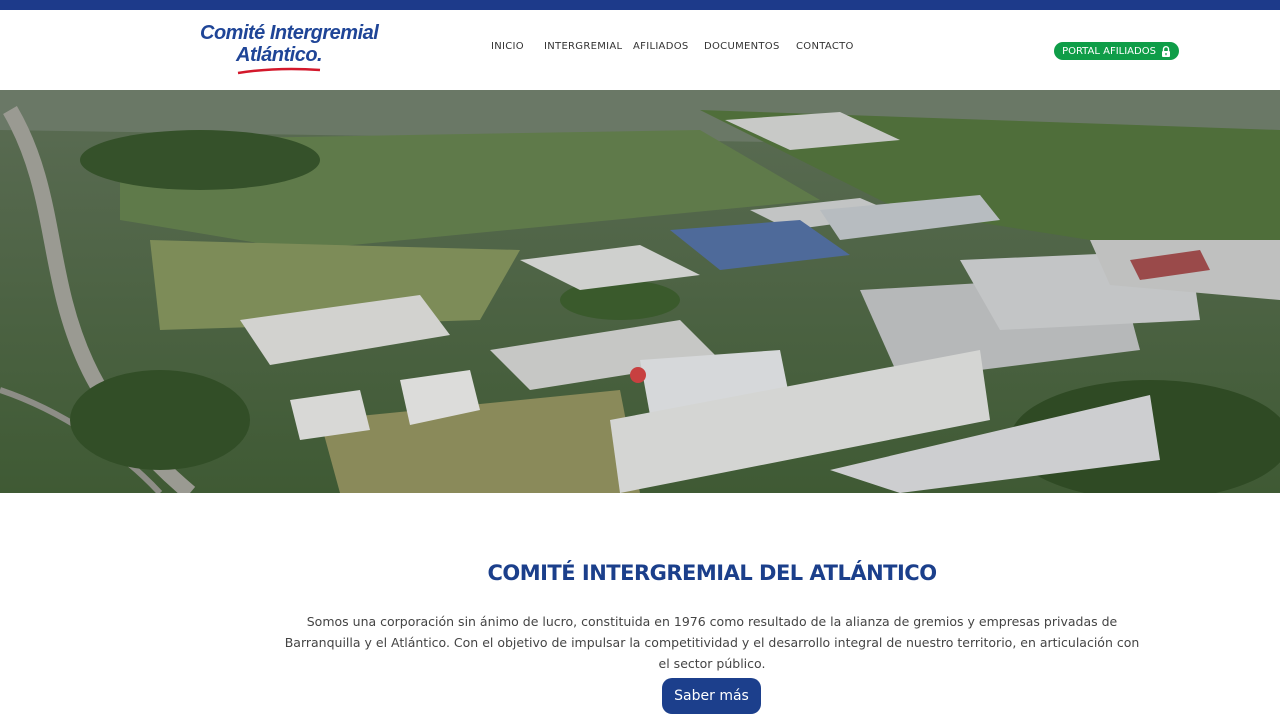 The width and height of the screenshot is (1280, 720). What do you see at coordinates (712, 573) in the screenshot?
I see `page-title: COMITÉ INTERGREMIAL DEL ATLÁNTICO` at bounding box center [712, 573].